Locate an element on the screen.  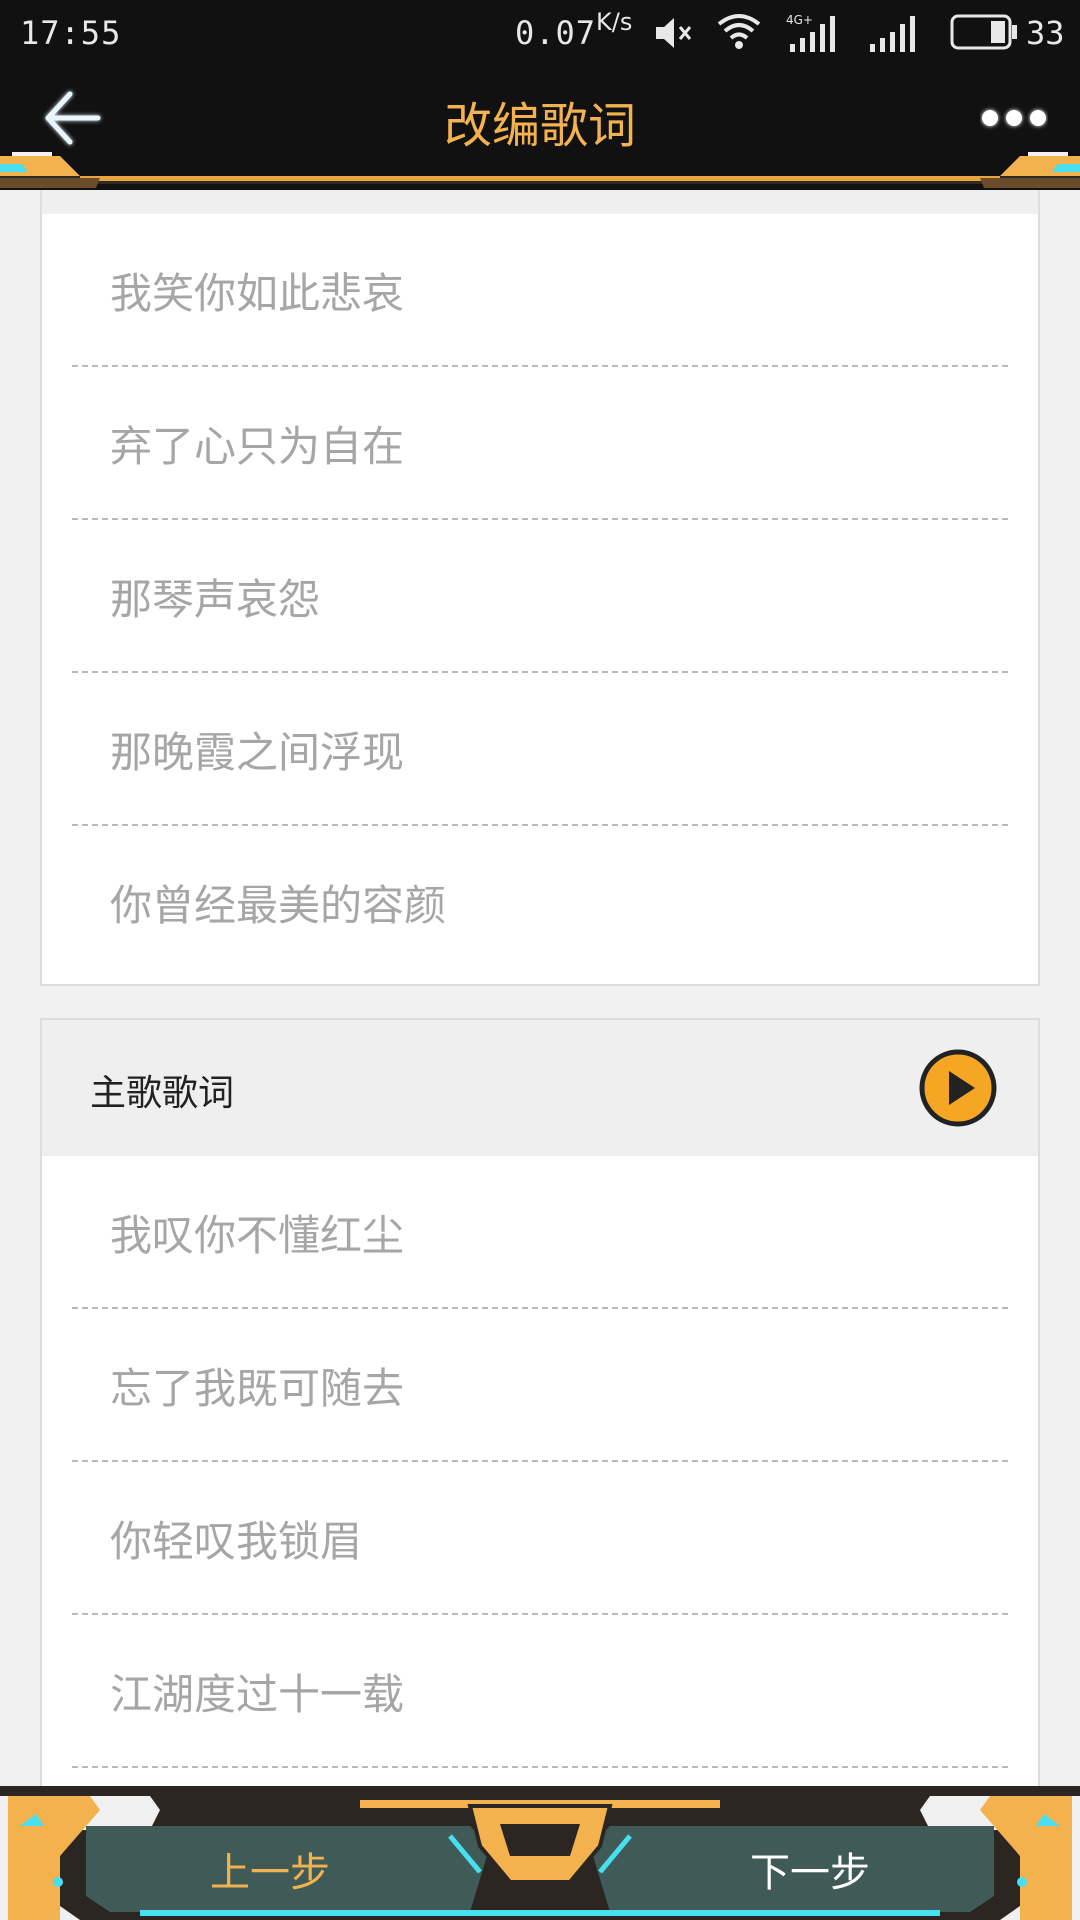
lyric-text: 那琴声哀怨 is located at coordinates (215, 599).